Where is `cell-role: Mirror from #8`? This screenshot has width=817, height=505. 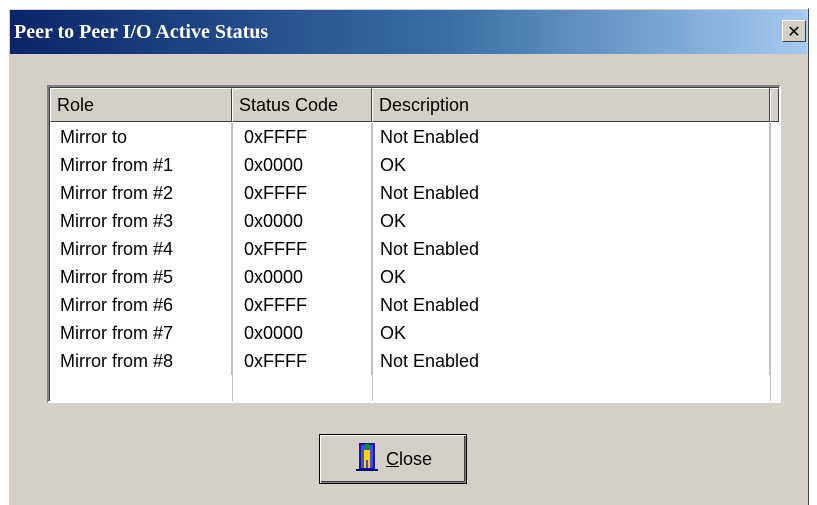
cell-role: Mirror from #8 is located at coordinates (141, 361).